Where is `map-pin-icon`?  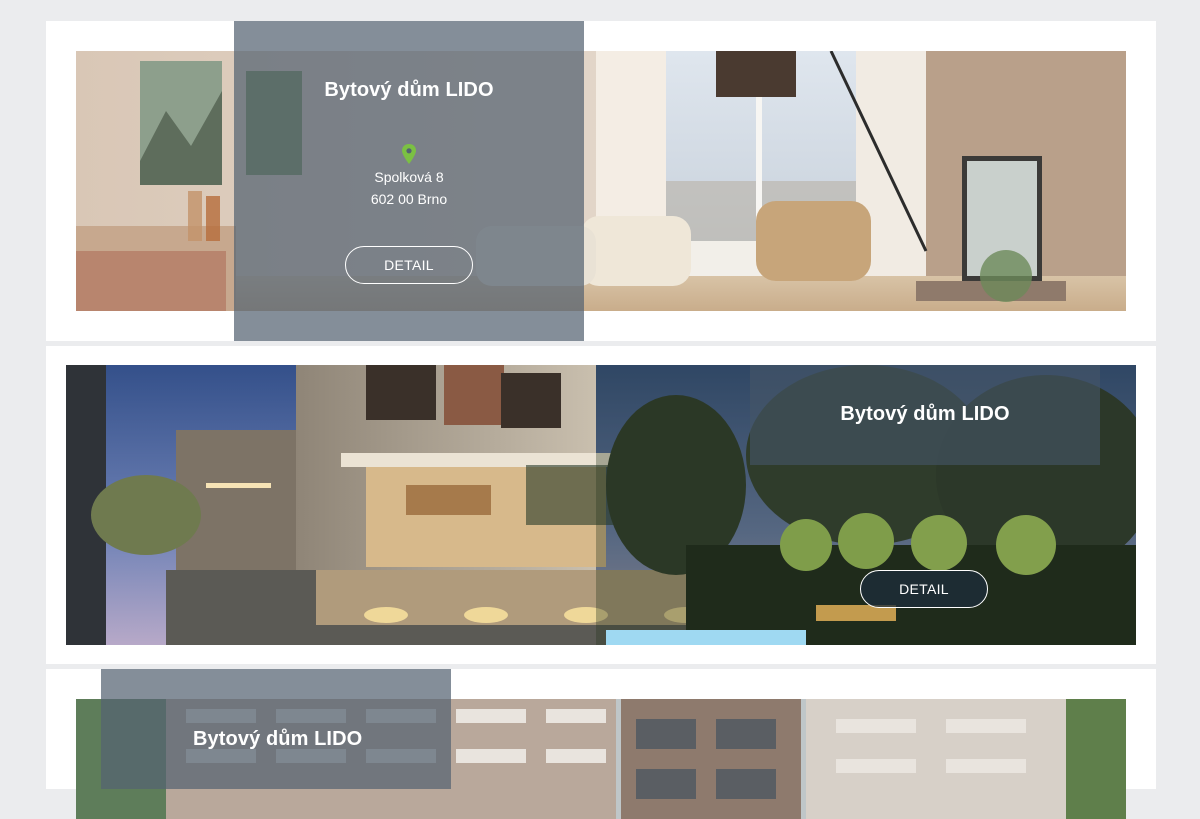
map-pin-icon is located at coordinates (409, 154).